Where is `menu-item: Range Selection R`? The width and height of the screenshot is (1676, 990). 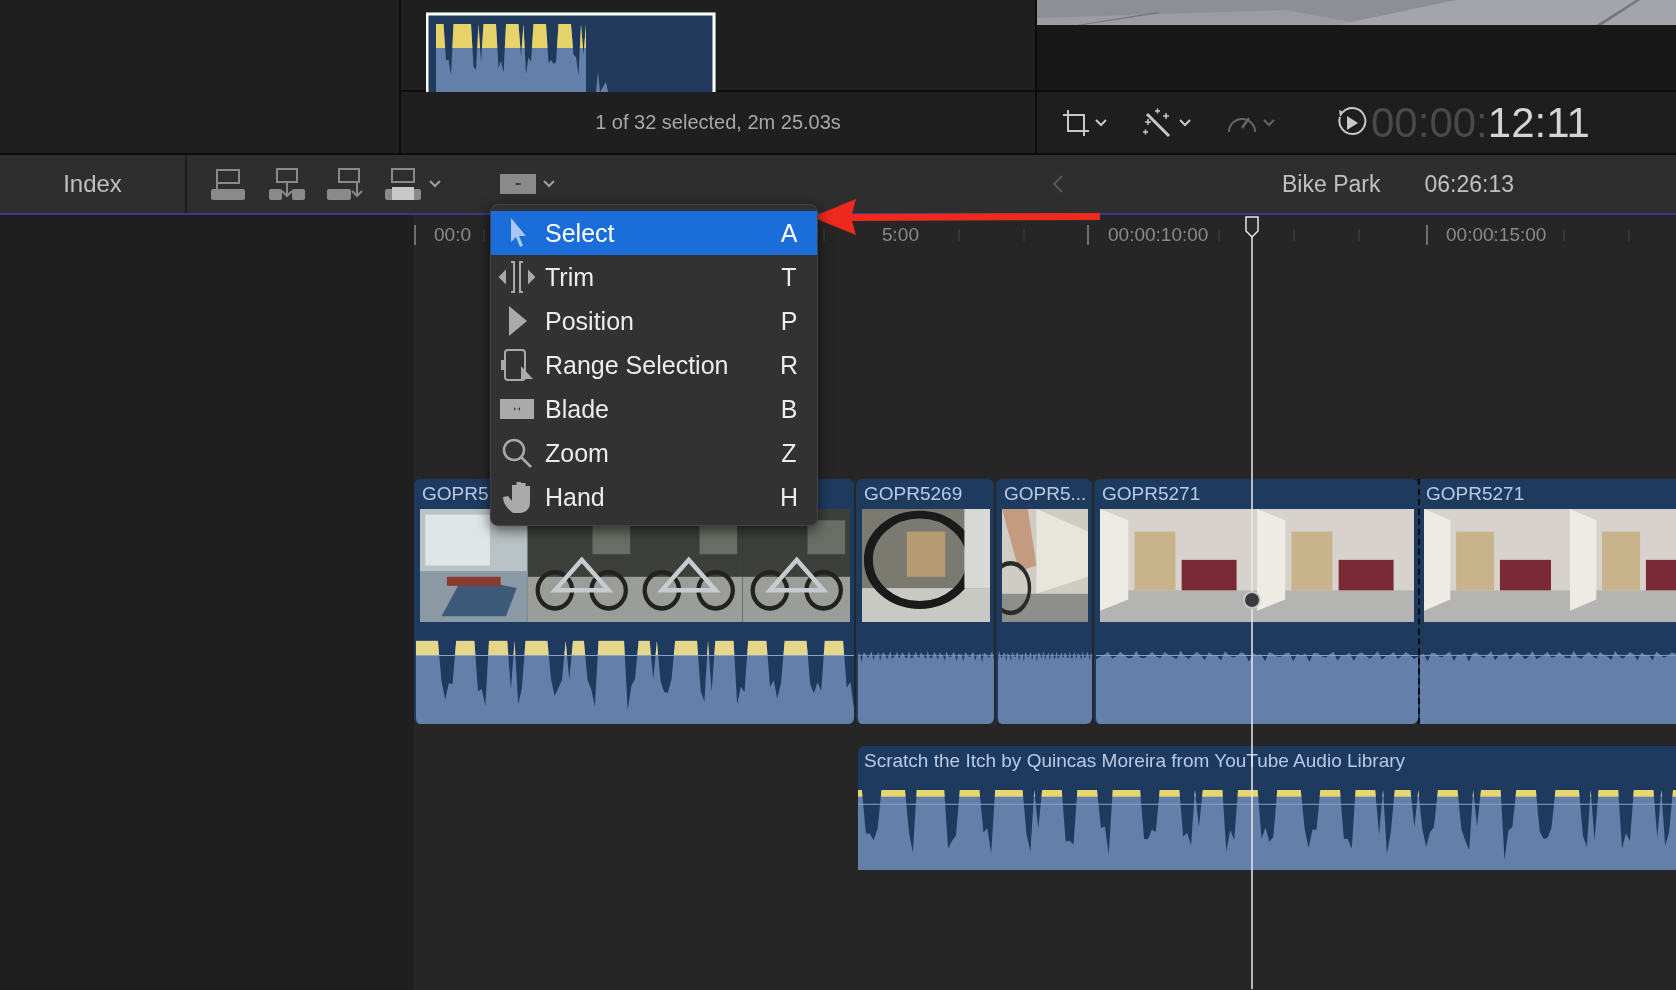 menu-item: Range Selection R is located at coordinates (654, 365).